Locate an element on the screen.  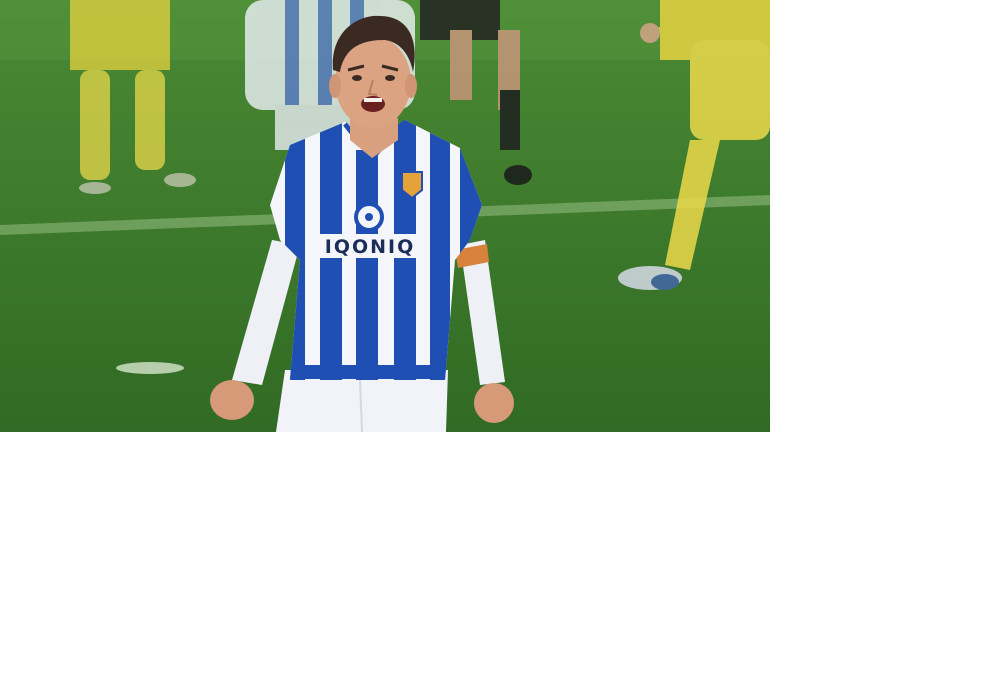
left-fist is located at coordinates (232, 400).